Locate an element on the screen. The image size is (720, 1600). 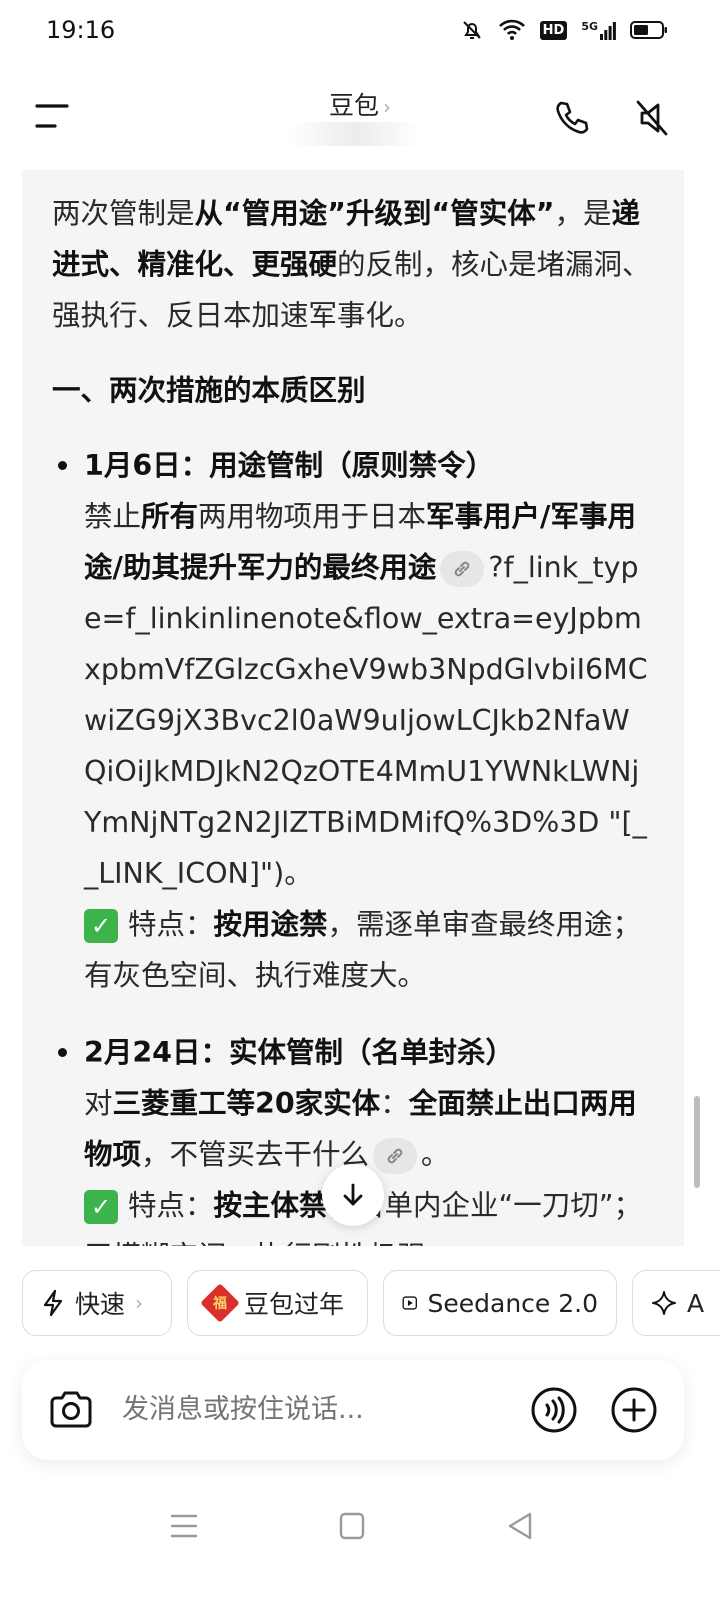
add-button is located at coordinates (634, 1410).